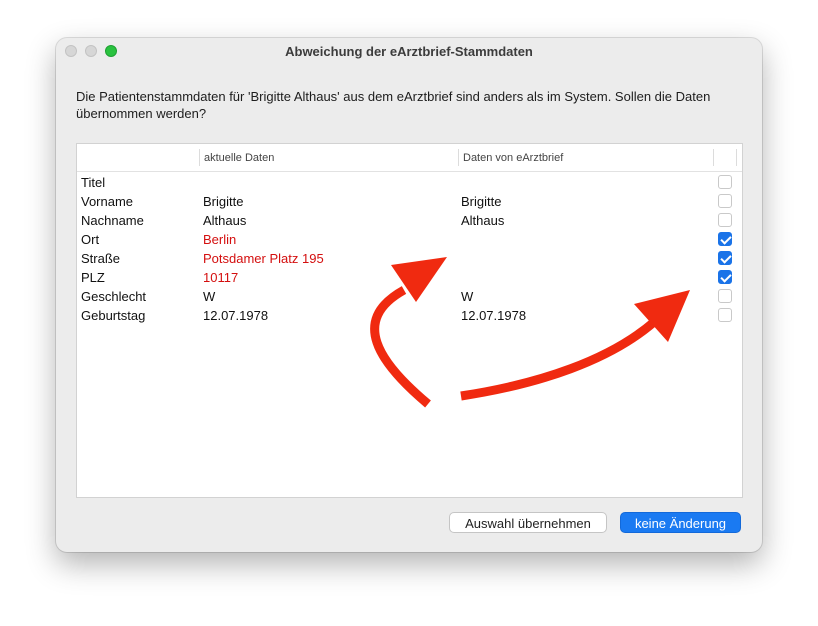 This screenshot has height=626, width=818. What do you see at coordinates (528, 522) in the screenshot?
I see `apply-selection-button: Auswahl übernehmen` at bounding box center [528, 522].